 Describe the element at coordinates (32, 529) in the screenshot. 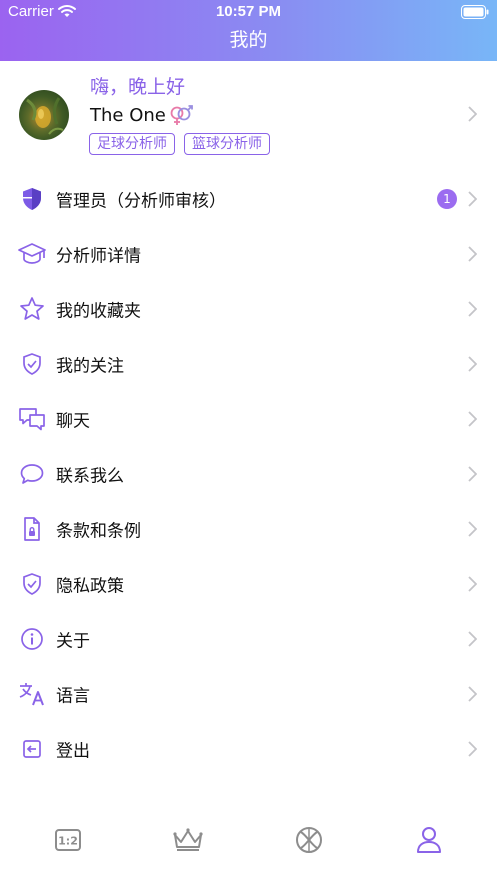

I see `document-lock-icon` at that location.